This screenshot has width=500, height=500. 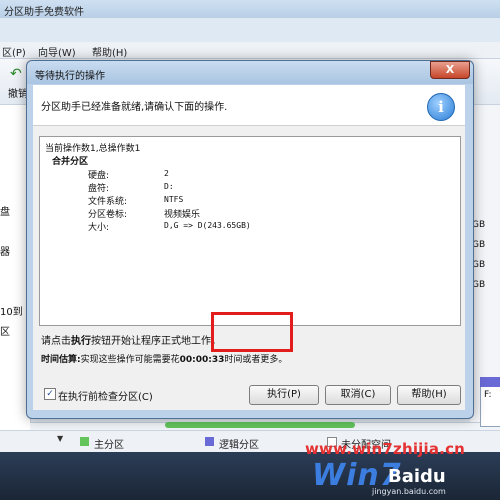 I want to click on field-value: D,G => D(243.65GB), so click(x=207, y=225).